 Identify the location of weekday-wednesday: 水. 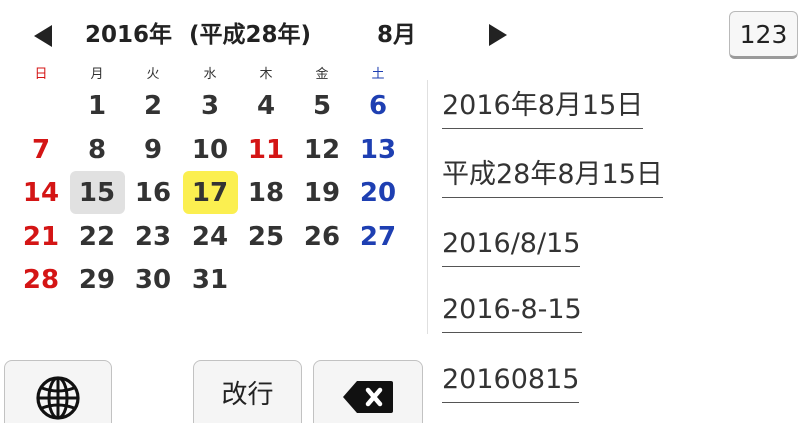
(210, 74).